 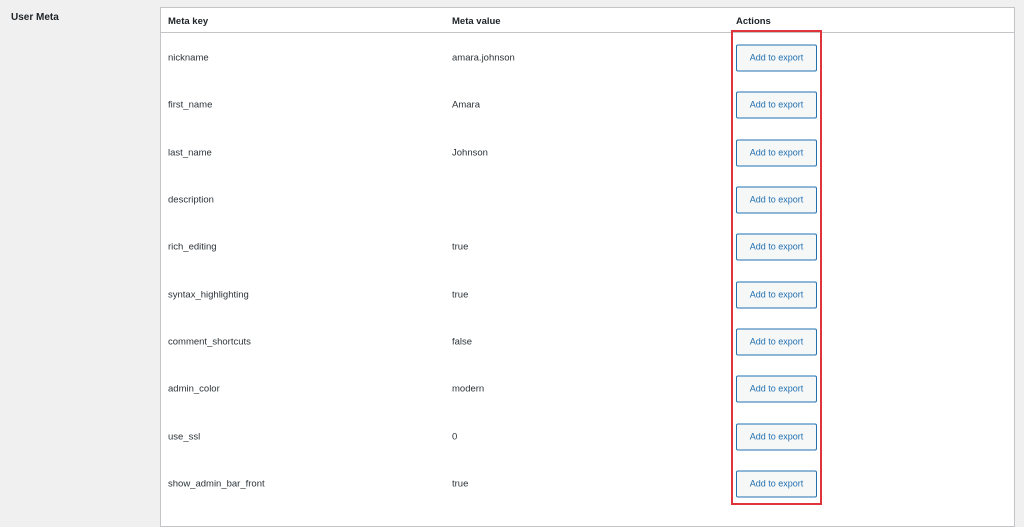 What do you see at coordinates (466, 104) in the screenshot?
I see `meta-value-cell: Amara` at bounding box center [466, 104].